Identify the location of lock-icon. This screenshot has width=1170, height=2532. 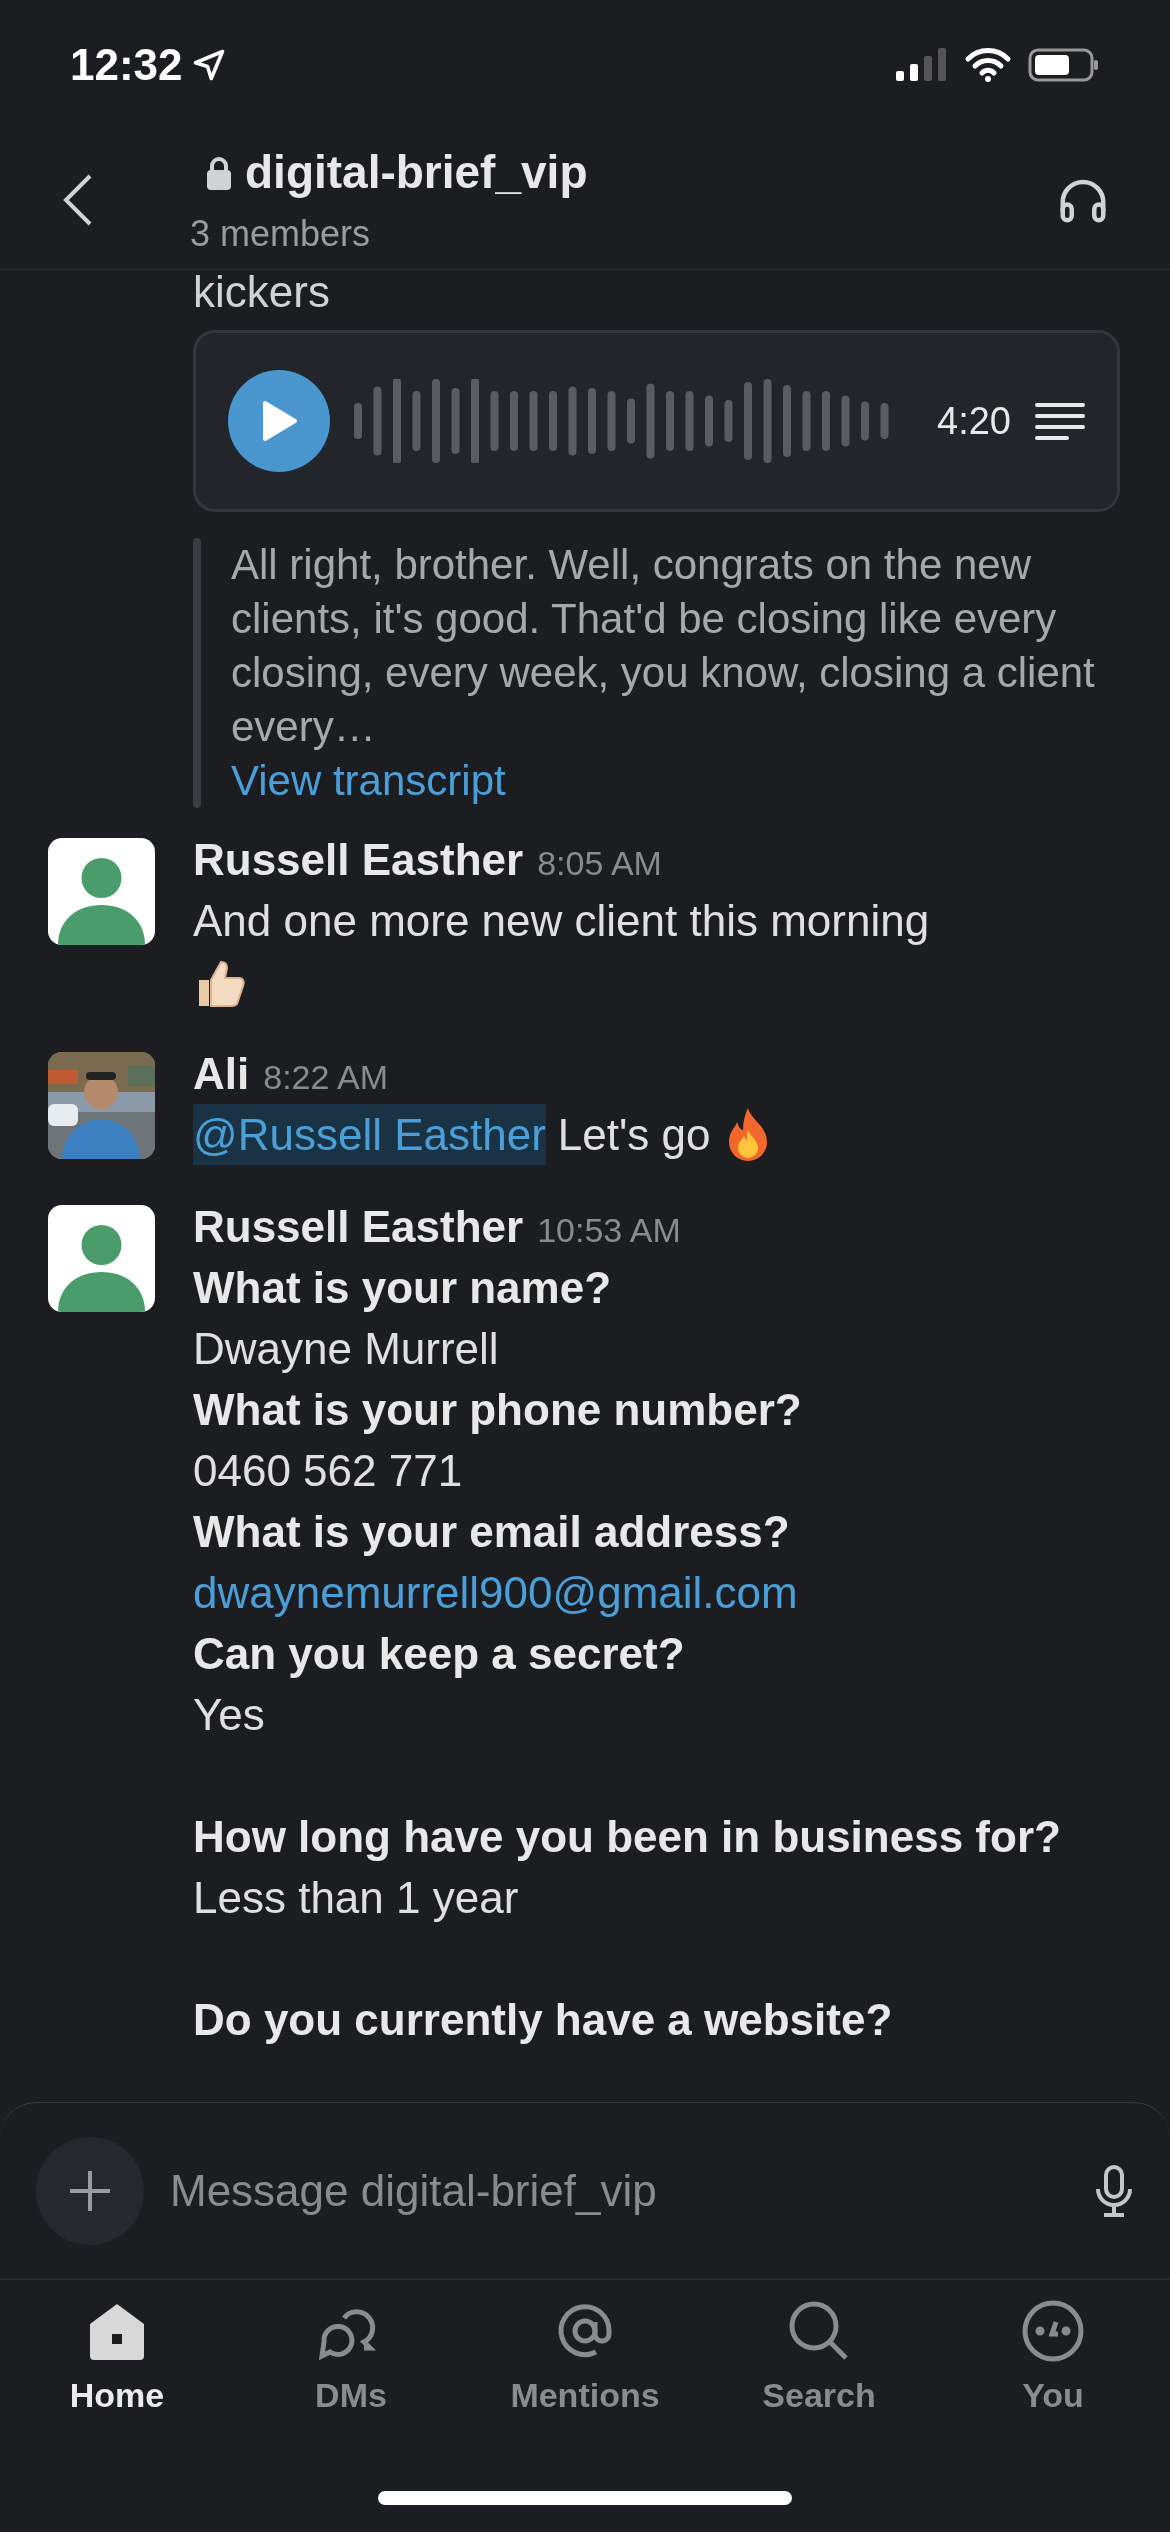
(219, 172).